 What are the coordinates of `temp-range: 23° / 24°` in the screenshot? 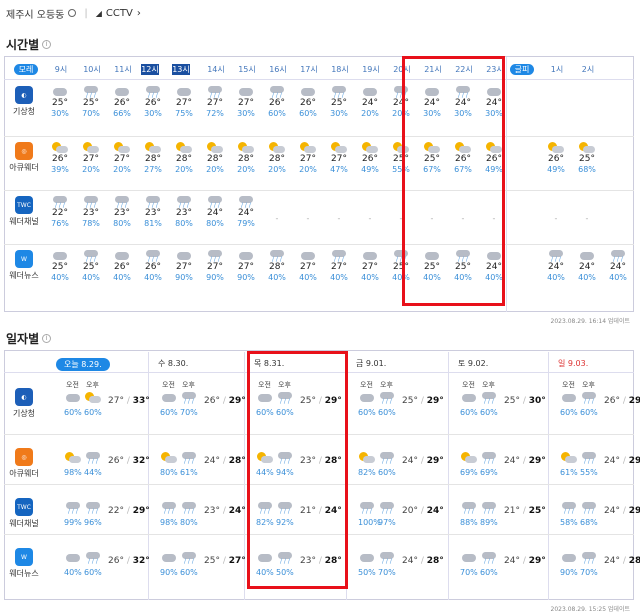 It's located at (225, 511).